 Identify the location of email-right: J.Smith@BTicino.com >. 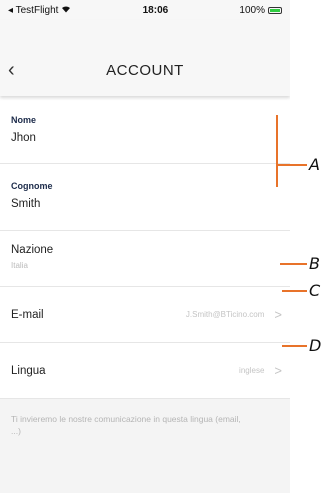
(234, 314).